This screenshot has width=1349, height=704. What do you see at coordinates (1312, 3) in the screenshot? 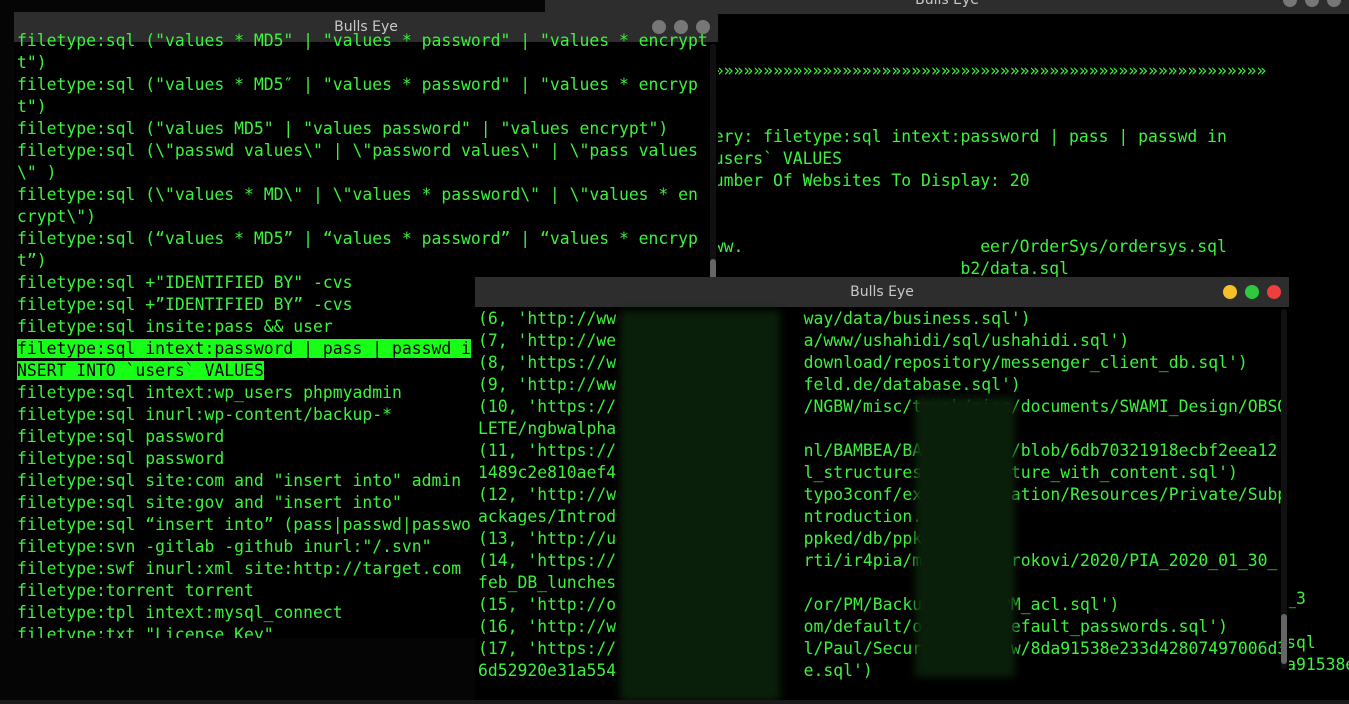
I see `back-maximize-button` at bounding box center [1312, 3].